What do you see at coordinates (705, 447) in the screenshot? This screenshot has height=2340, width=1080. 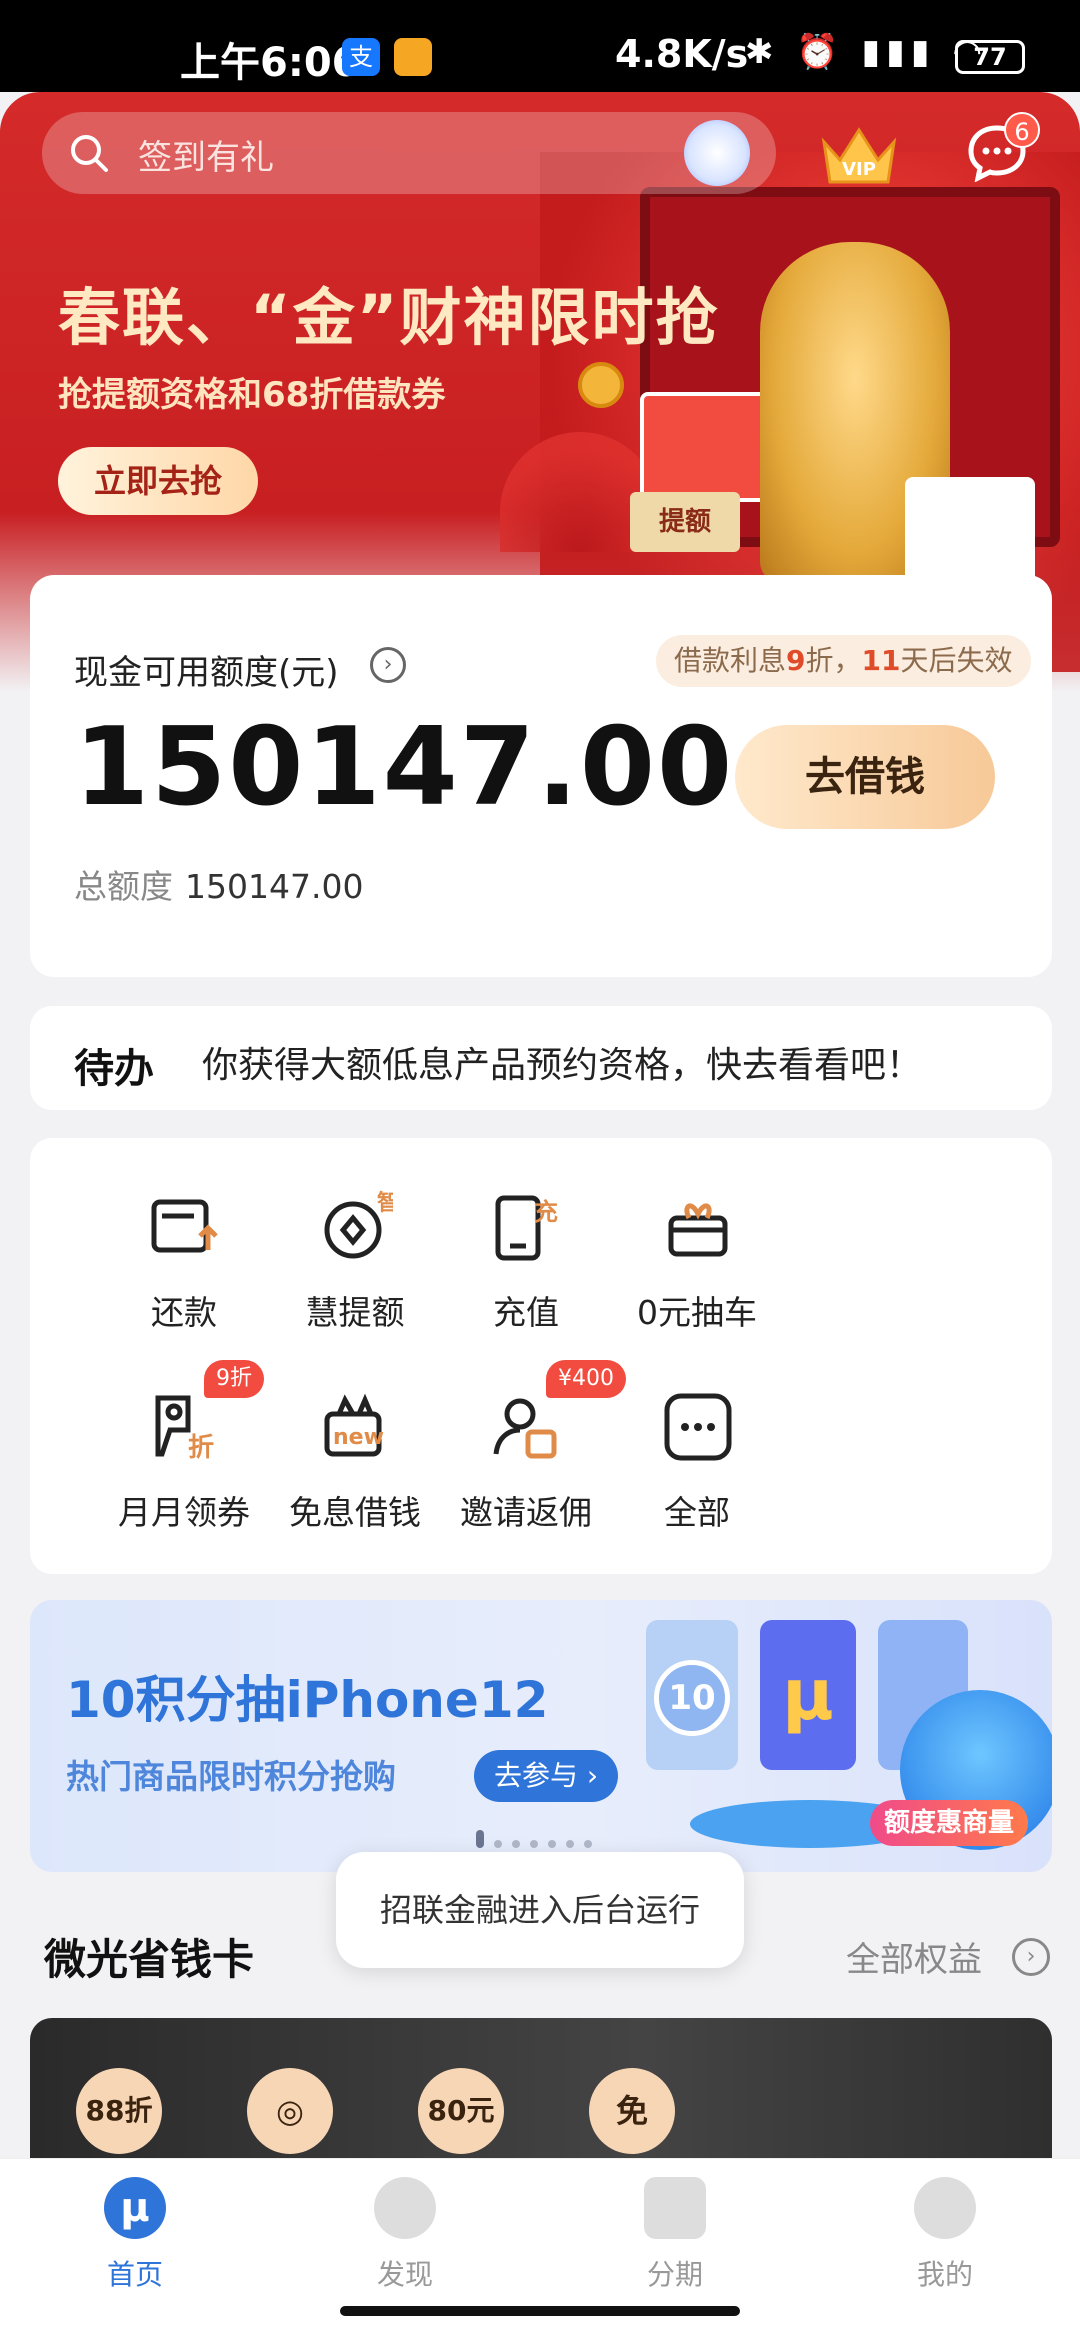 I see `gift-box-illustration` at bounding box center [705, 447].